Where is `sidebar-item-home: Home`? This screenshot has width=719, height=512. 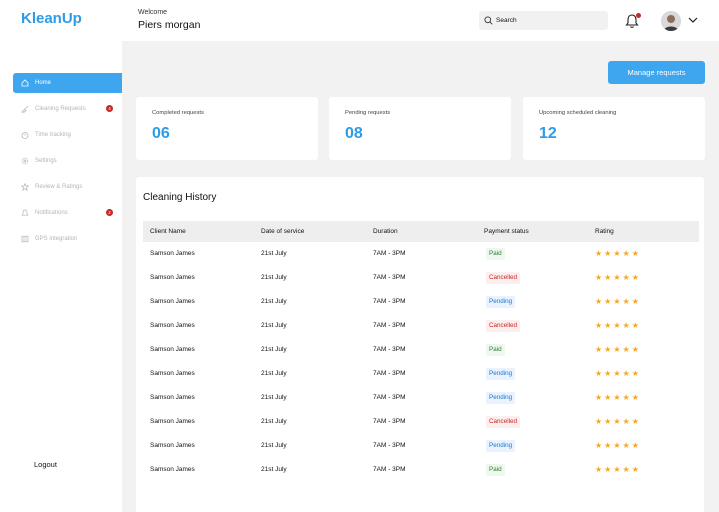 sidebar-item-home: Home is located at coordinates (67, 83).